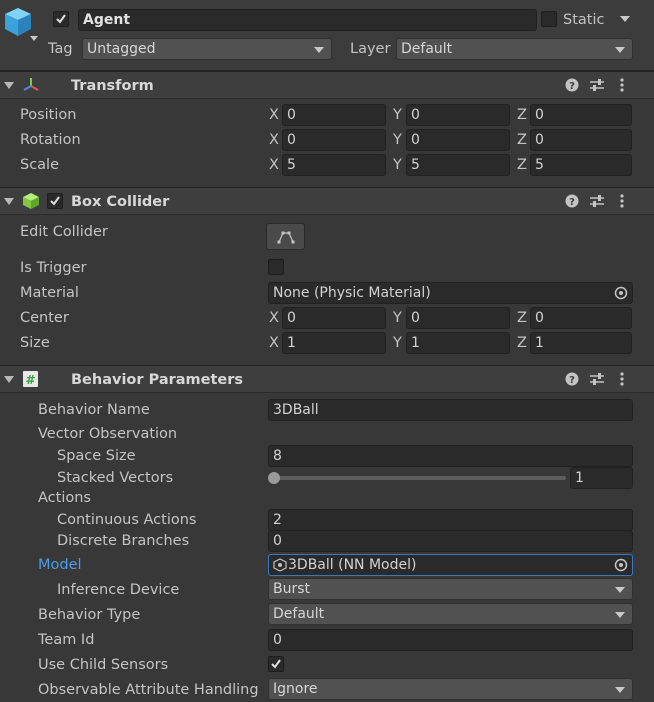  I want to click on center-label: Center, so click(44, 318).